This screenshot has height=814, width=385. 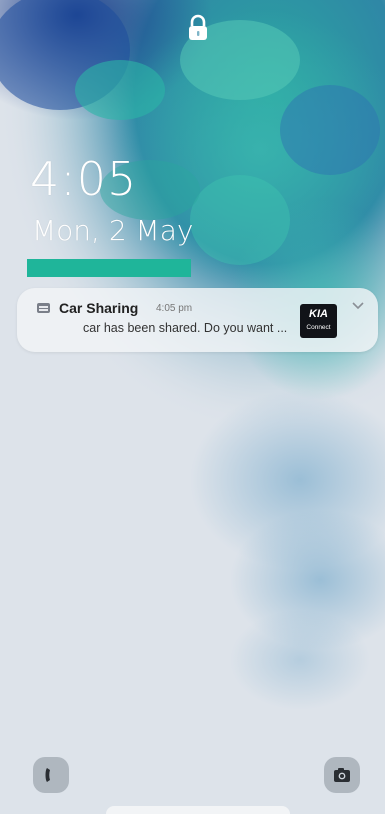 I want to click on kia-connect-logo: KIA Connect, so click(x=318, y=321).